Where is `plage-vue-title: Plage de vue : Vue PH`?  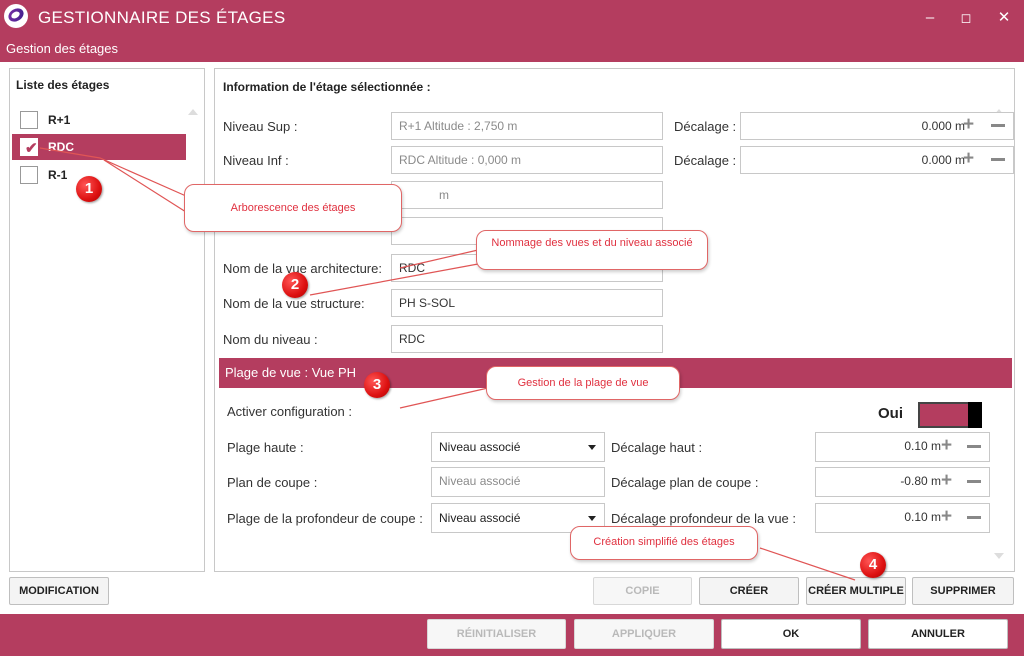 plage-vue-title: Plage de vue : Vue PH is located at coordinates (291, 372).